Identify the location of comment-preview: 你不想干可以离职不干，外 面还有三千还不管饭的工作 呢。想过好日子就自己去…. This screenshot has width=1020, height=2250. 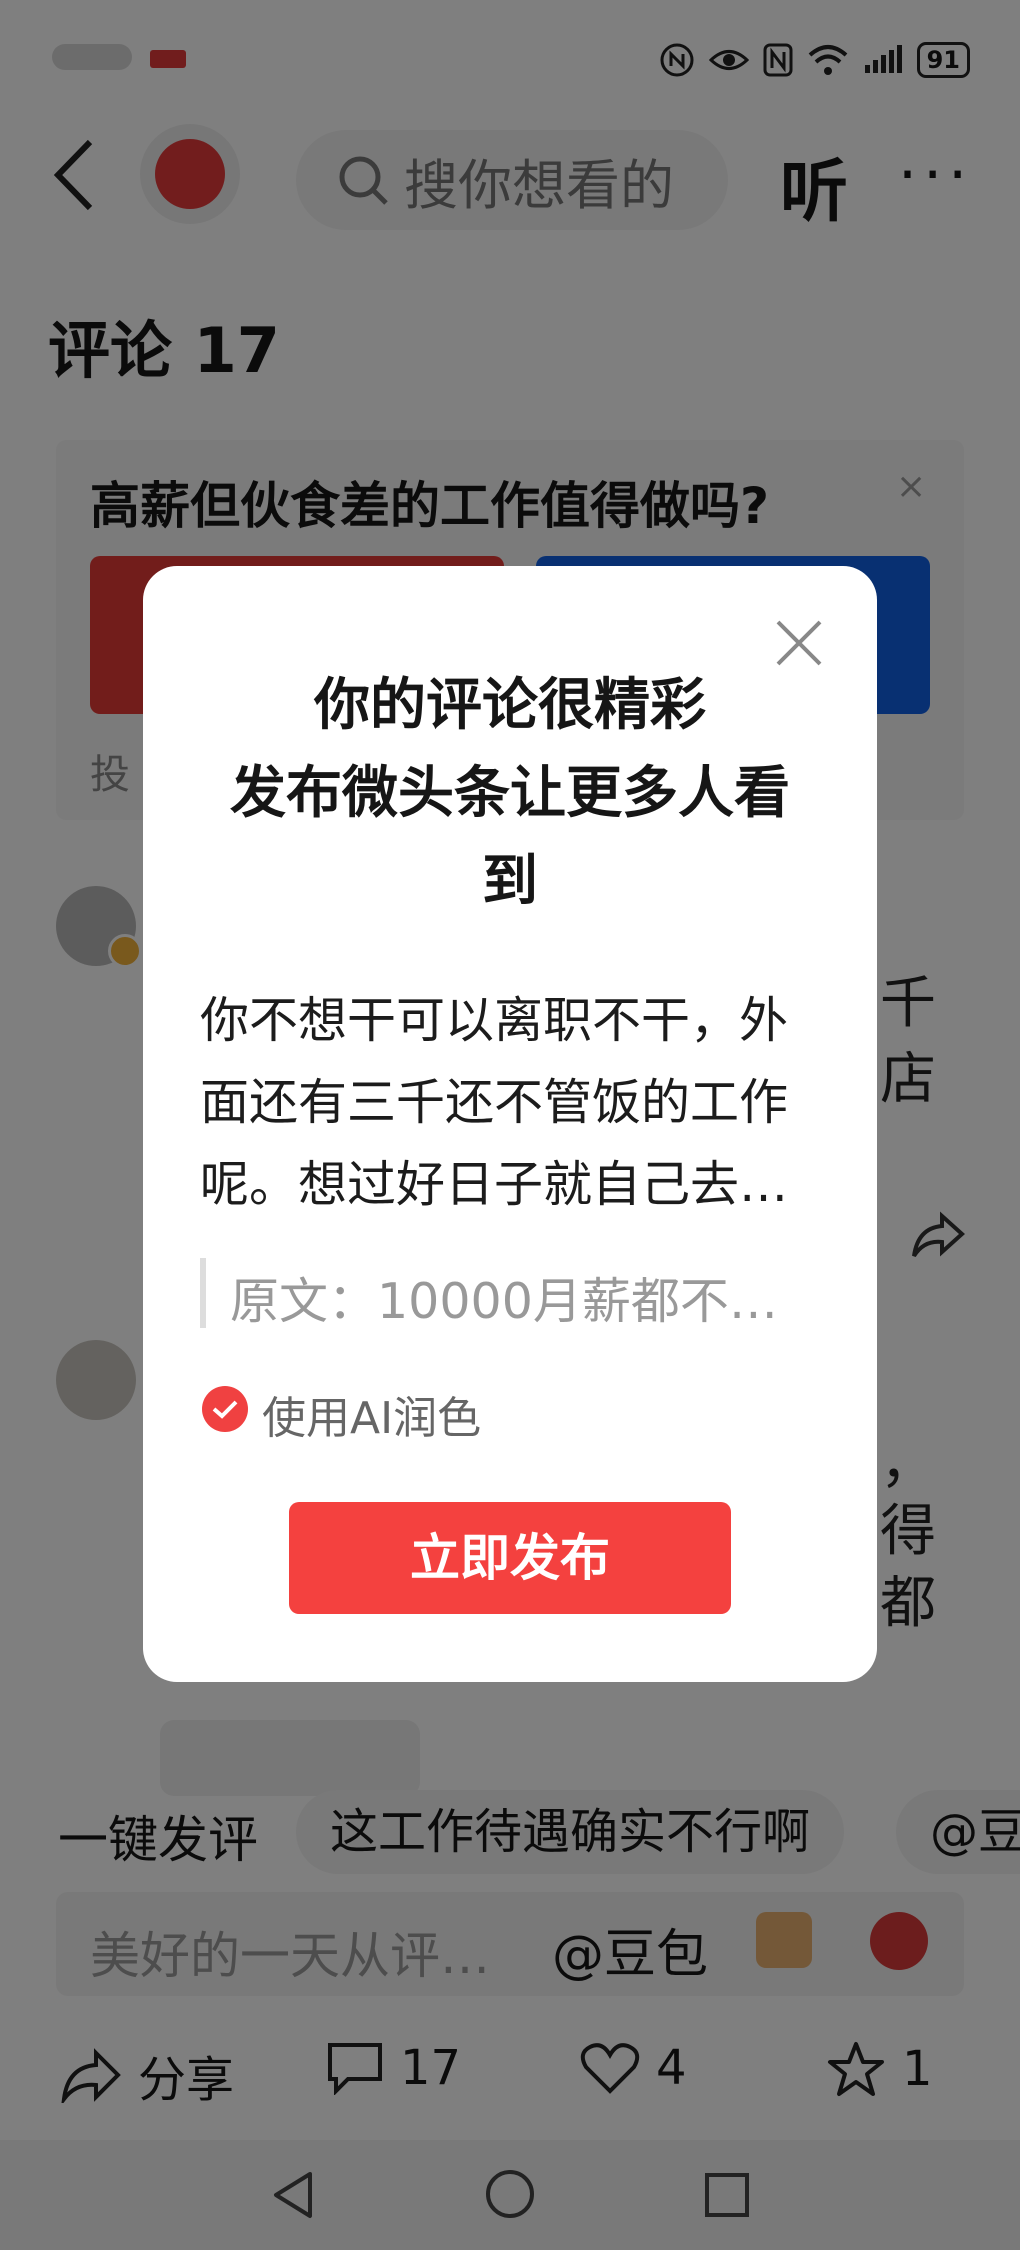
(513, 1103).